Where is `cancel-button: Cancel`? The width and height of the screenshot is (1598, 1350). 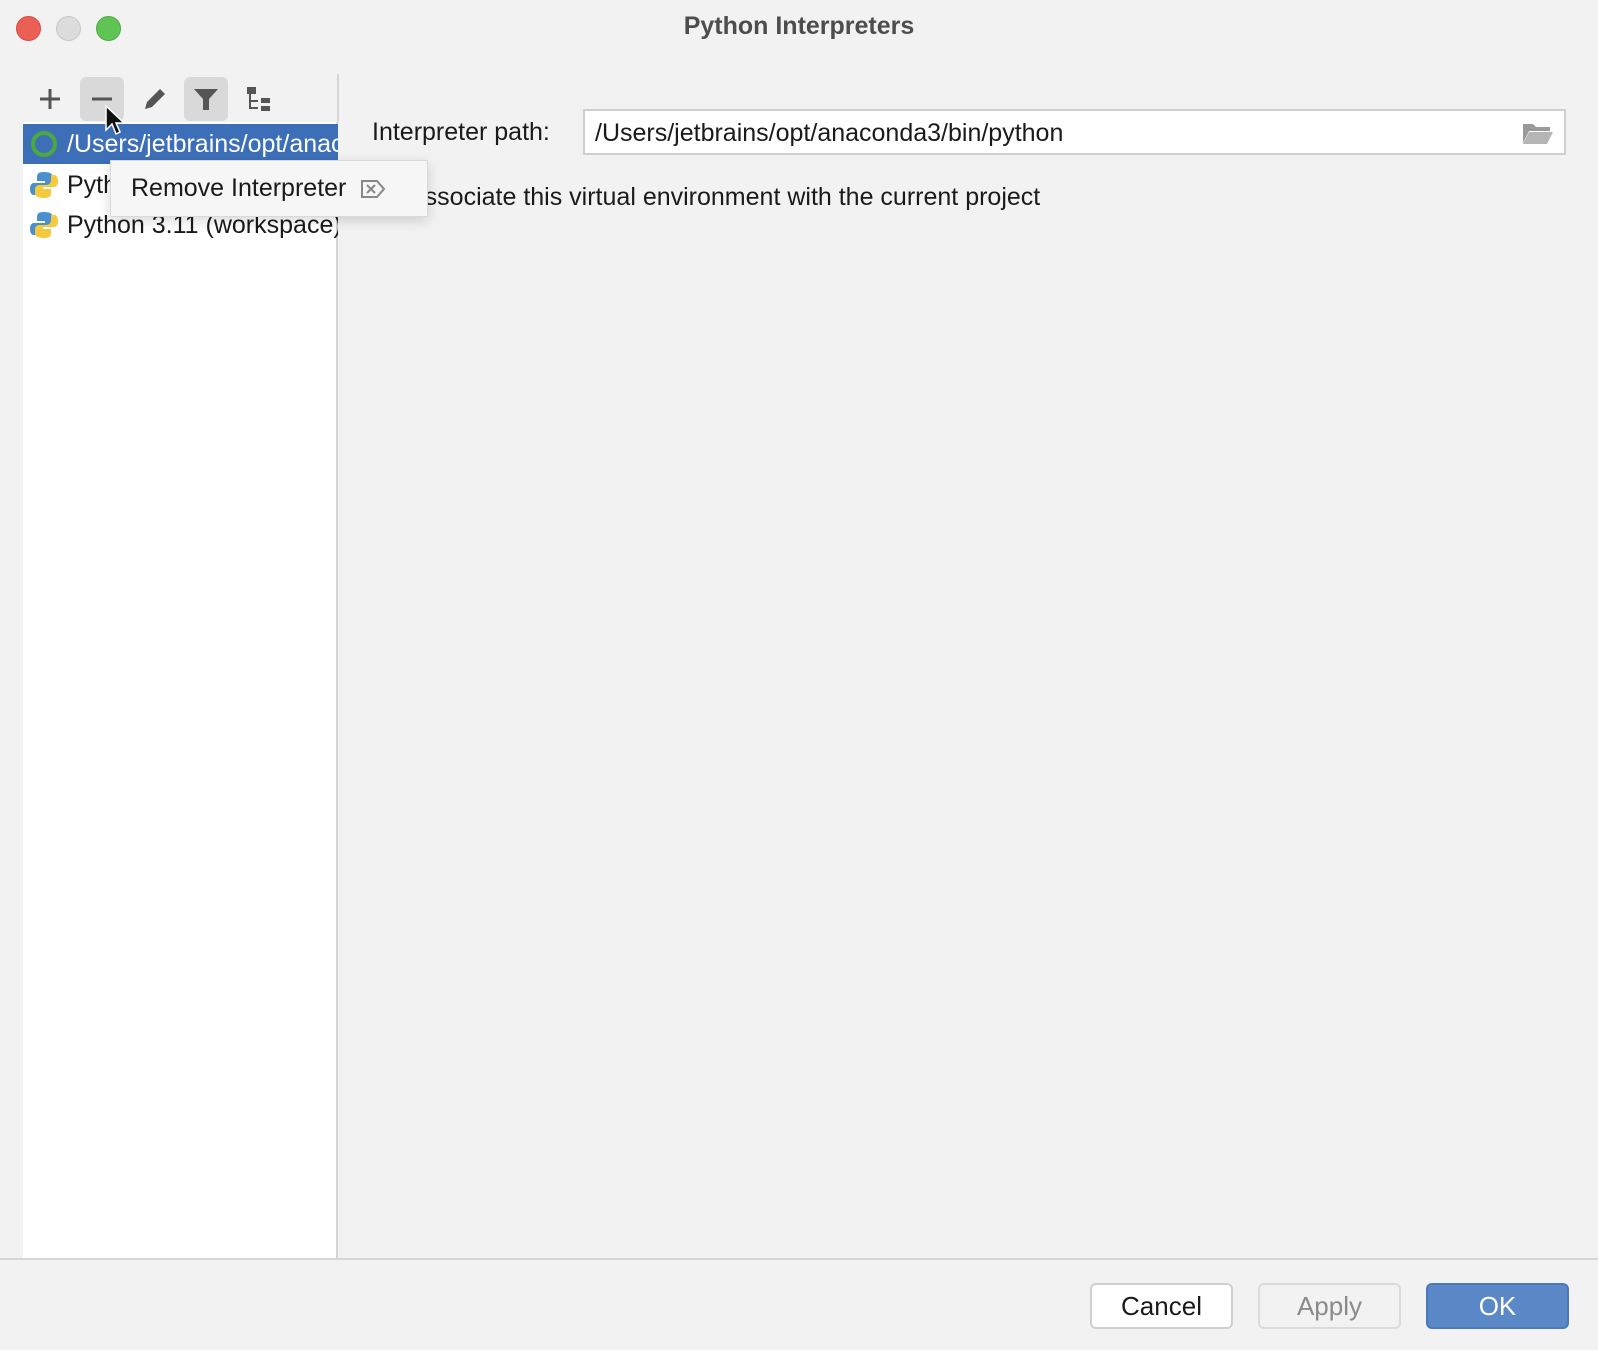 cancel-button: Cancel is located at coordinates (1161, 1306).